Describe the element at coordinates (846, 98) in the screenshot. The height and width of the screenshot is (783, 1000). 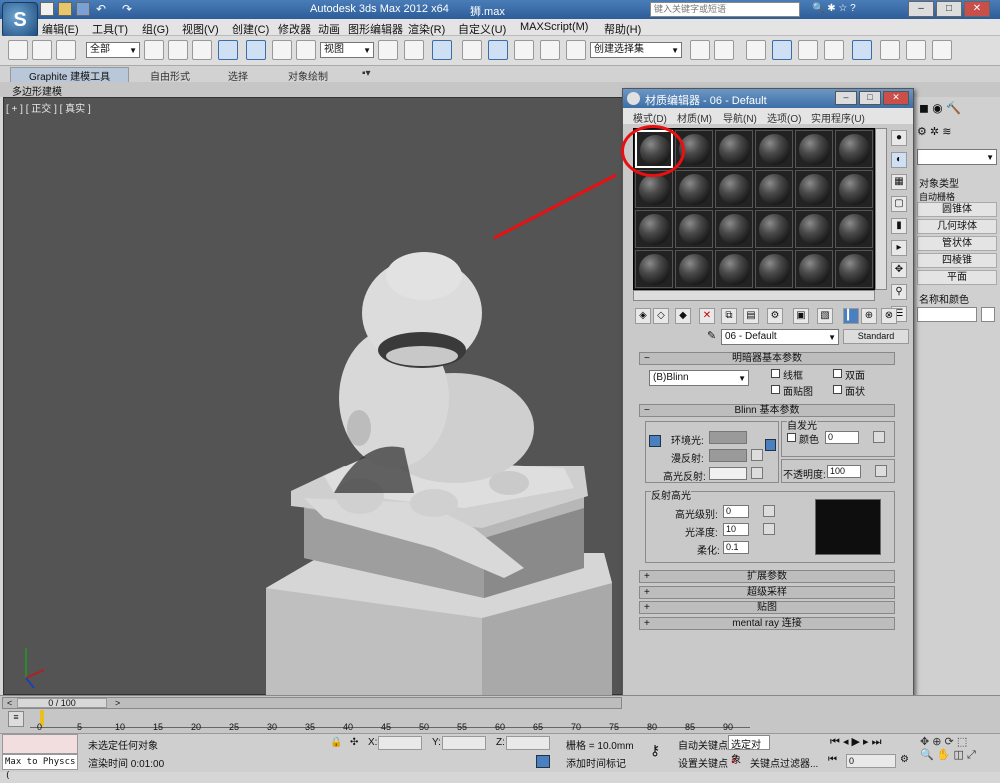
I see `me-minimize-button: –` at that location.